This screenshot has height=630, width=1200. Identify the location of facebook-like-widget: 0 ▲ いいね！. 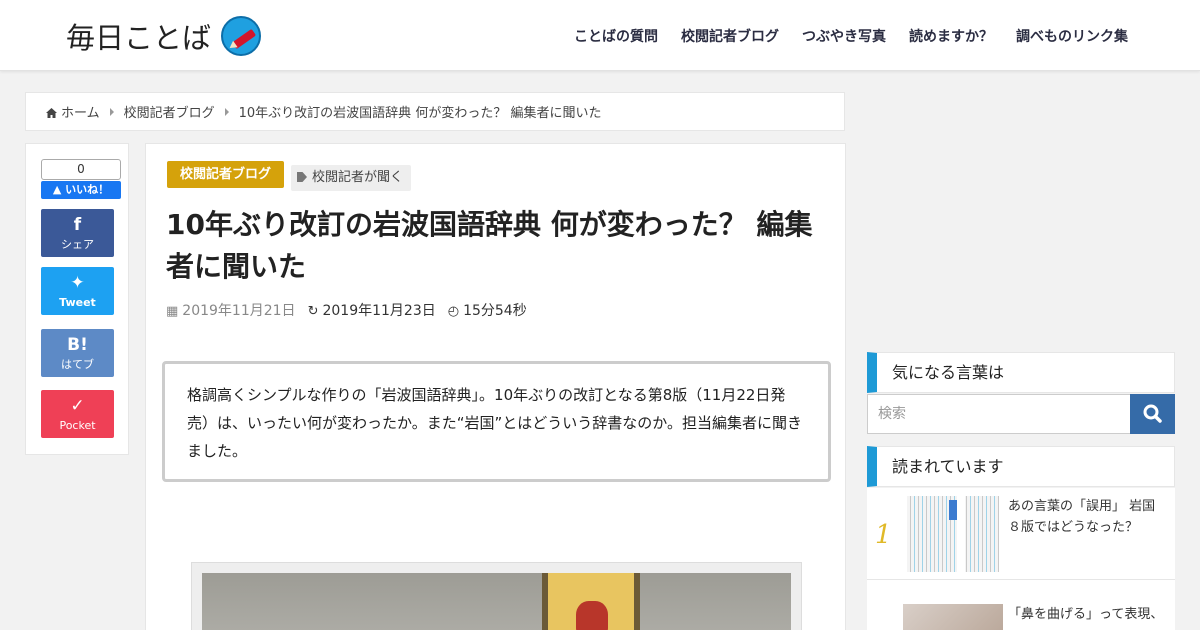
(81, 179).